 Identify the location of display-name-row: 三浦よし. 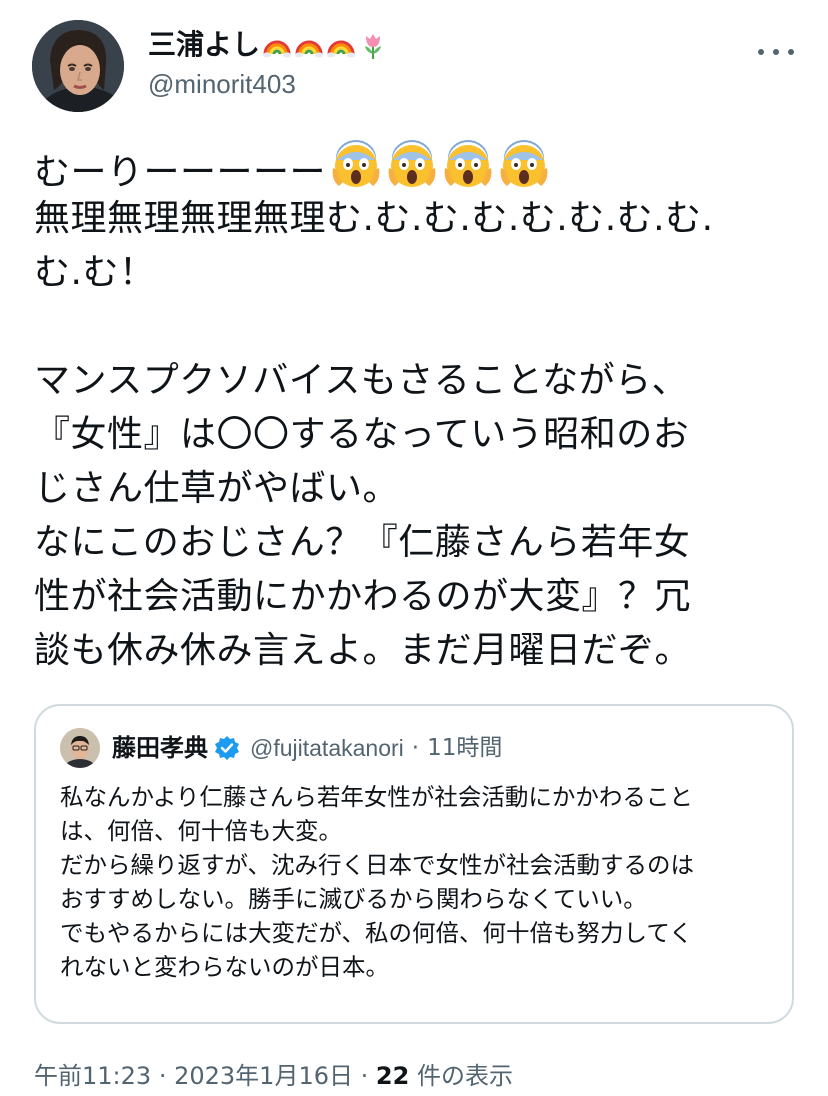
(268, 45).